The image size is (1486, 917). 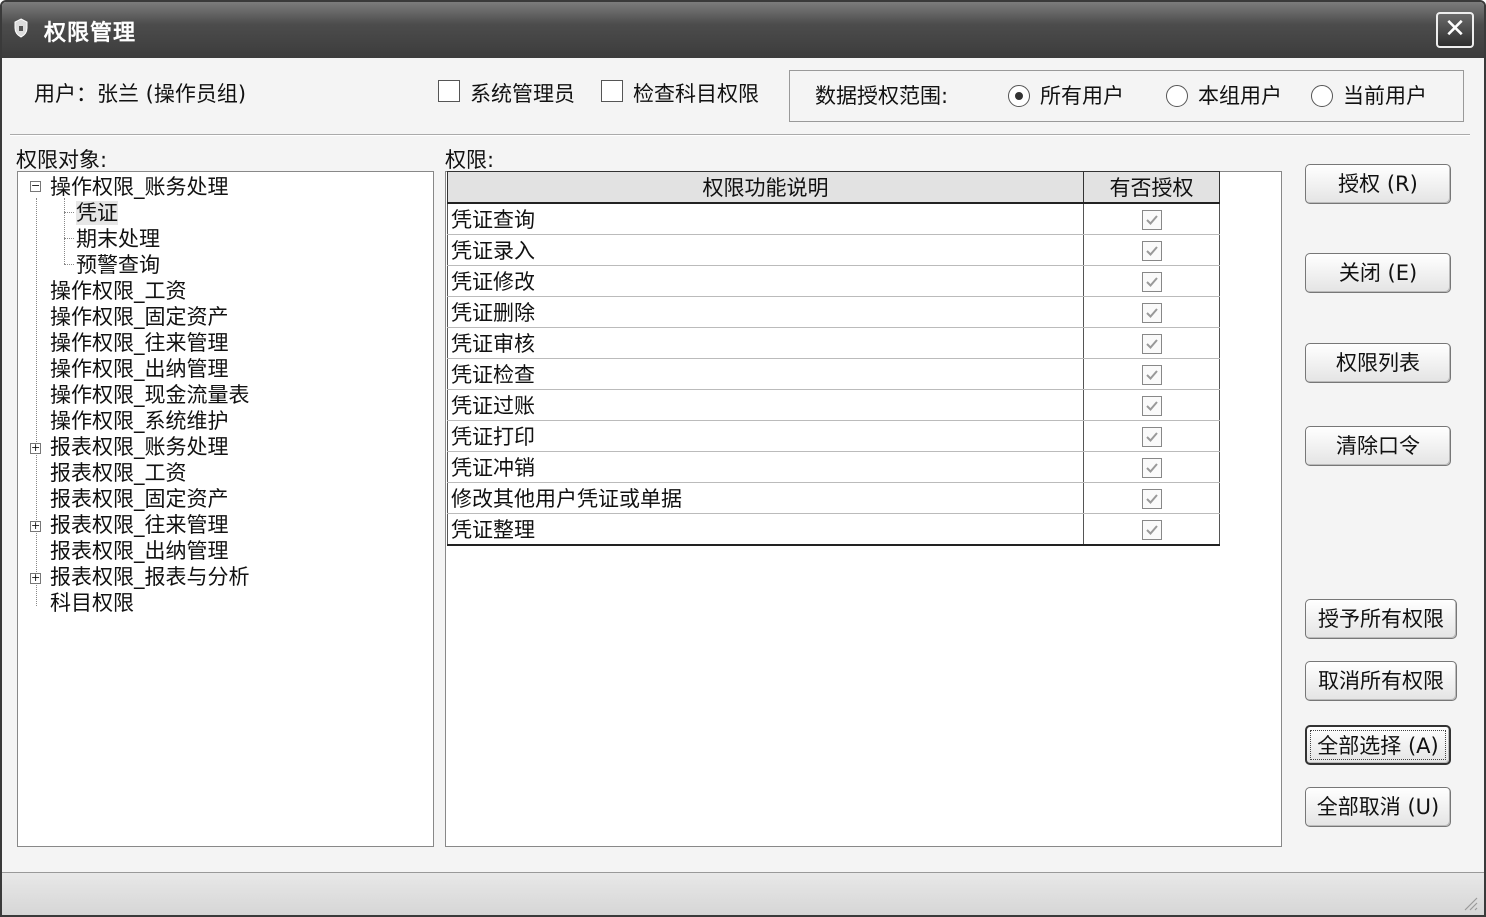 I want to click on tree-item-label: 科目权限, so click(x=92, y=603).